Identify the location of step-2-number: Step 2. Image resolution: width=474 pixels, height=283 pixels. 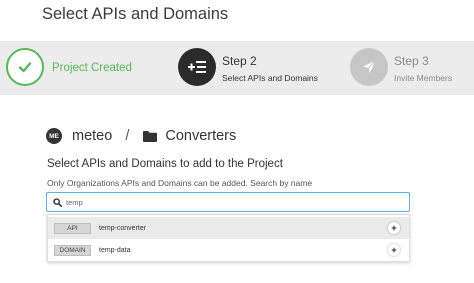
(239, 61).